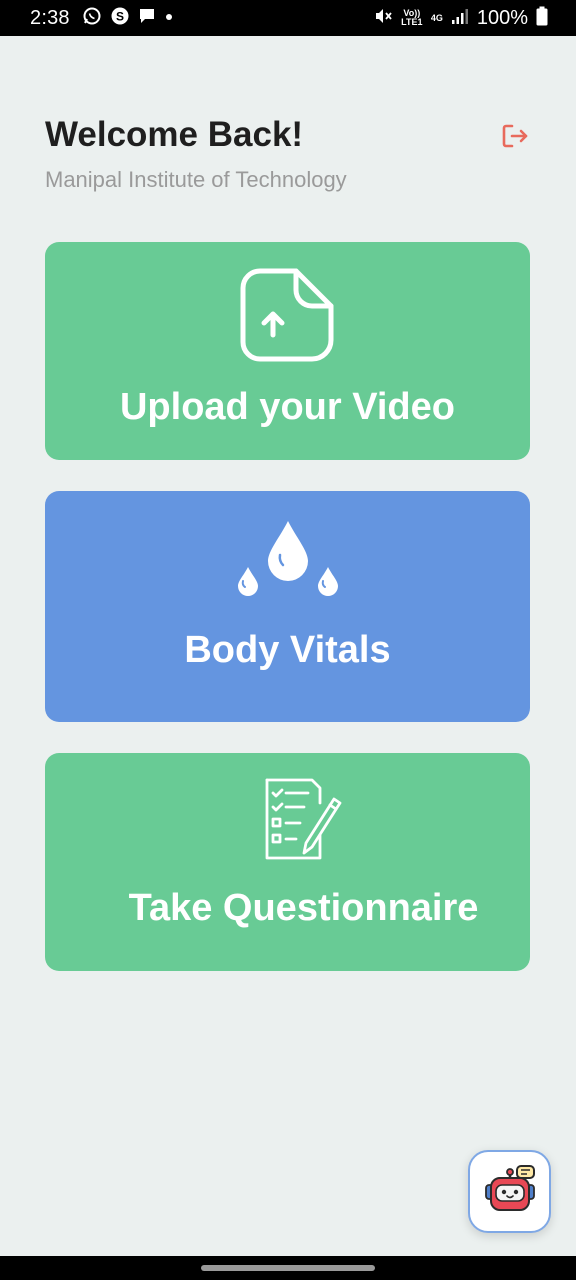 This screenshot has width=576, height=1280. I want to click on status-bar-right: Vo)) LTE1 4G 100%, so click(460, 18).